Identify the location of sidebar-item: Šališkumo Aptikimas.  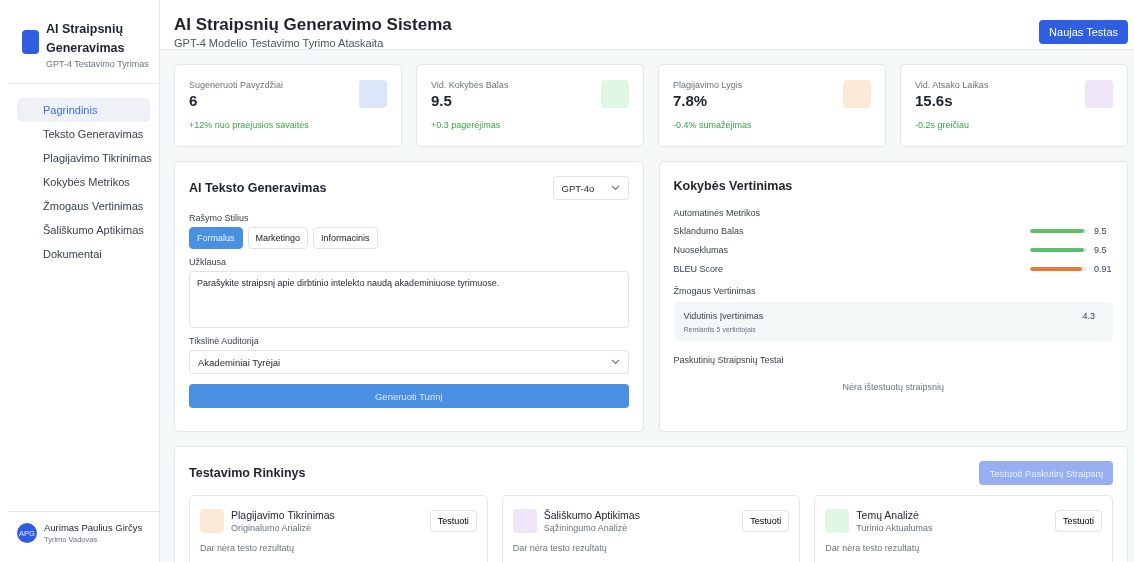
(83, 230).